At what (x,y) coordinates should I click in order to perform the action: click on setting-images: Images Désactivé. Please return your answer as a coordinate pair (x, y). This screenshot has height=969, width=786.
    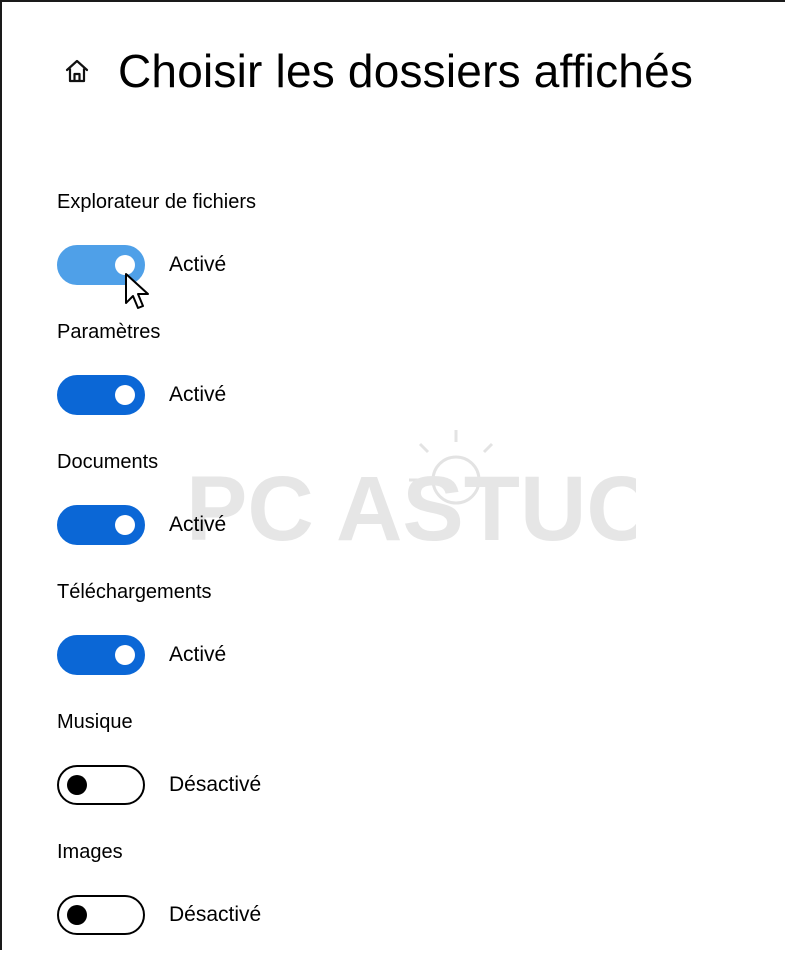
    Looking at the image, I should click on (407, 904).